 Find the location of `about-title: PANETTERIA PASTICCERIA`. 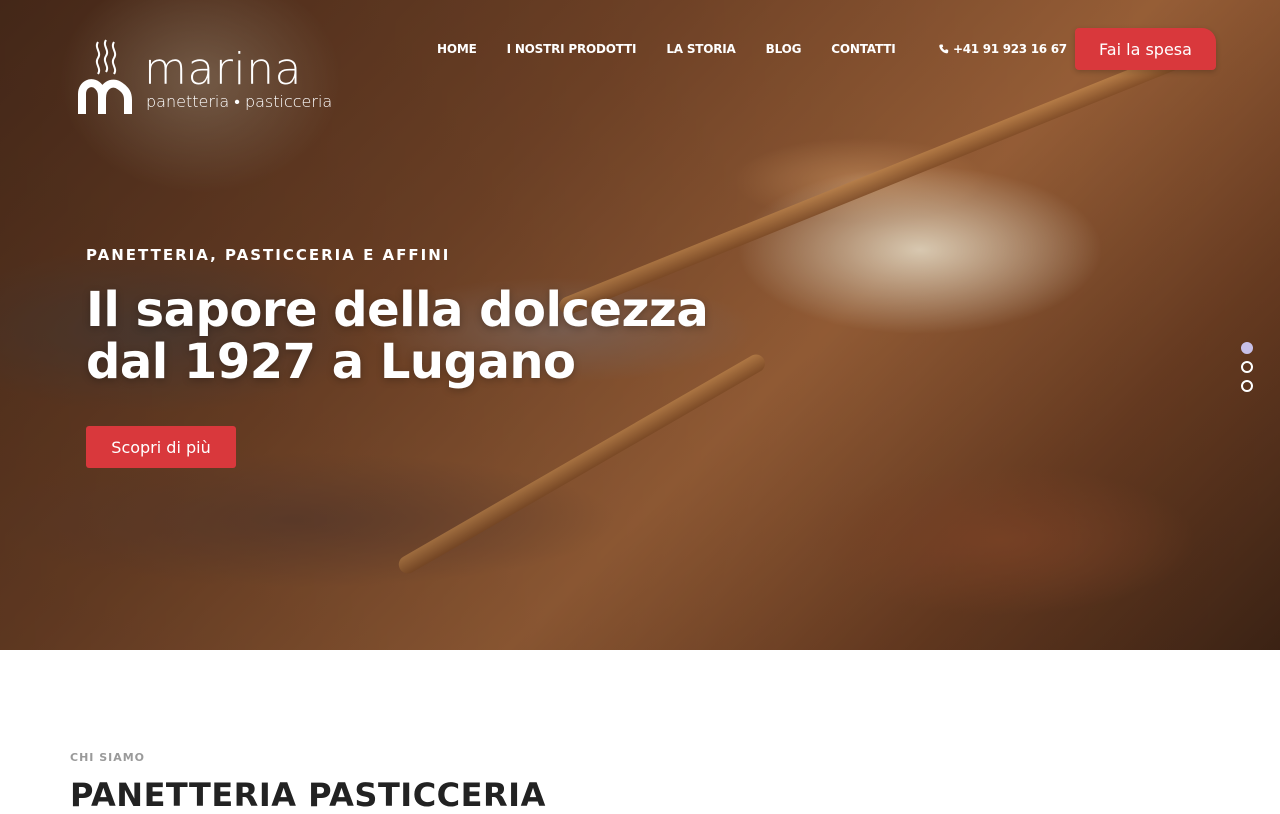

about-title: PANETTERIA PASTICCERIA is located at coordinates (308, 795).